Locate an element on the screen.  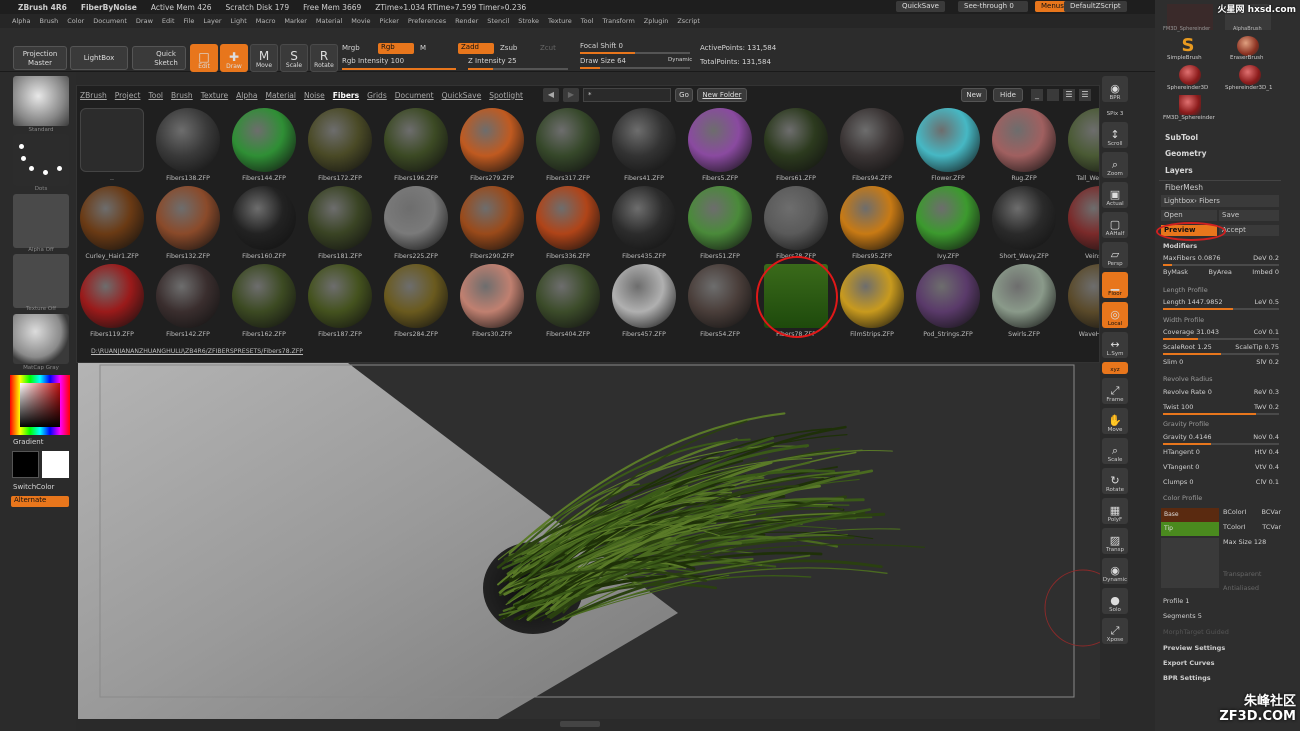
revolve-radius-header: Revolve Radius is located at coordinates (1188, 379).